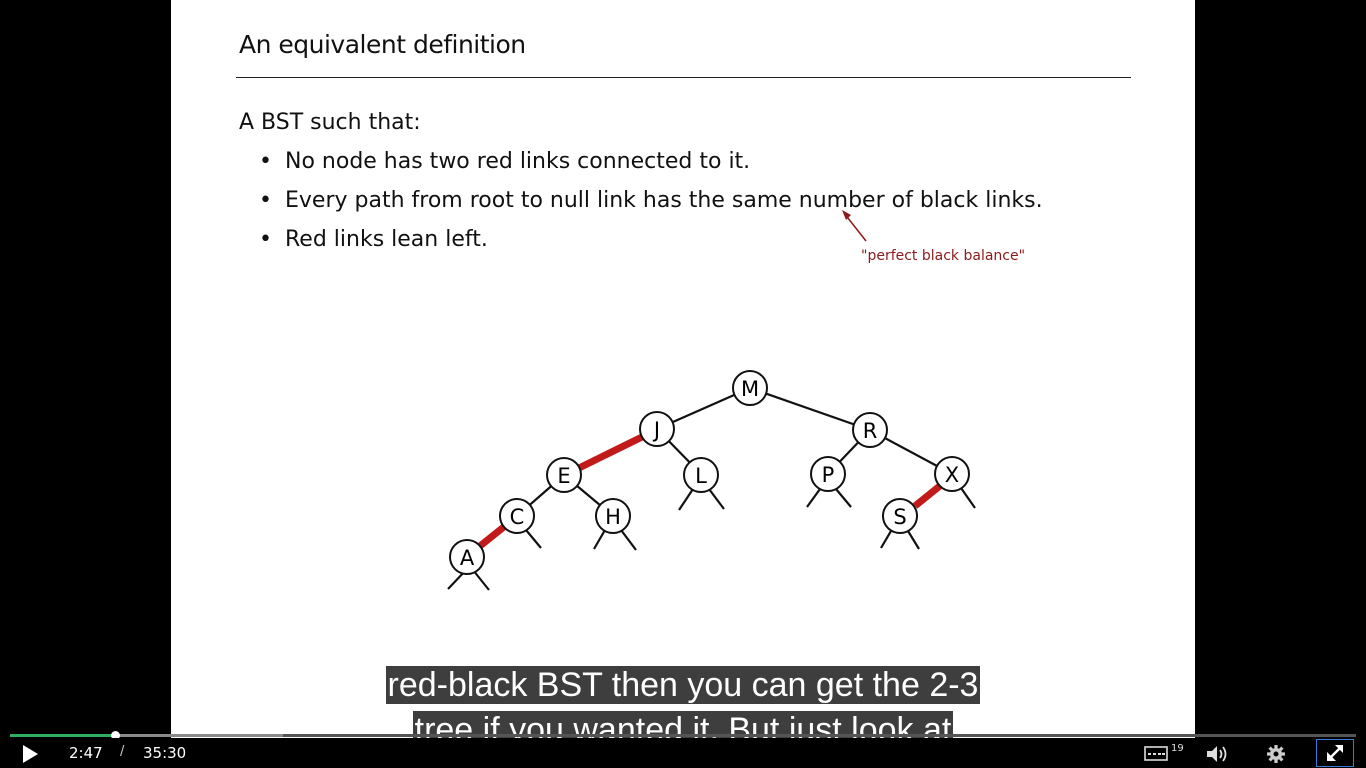  I want to click on svg-text: L, so click(701, 476).